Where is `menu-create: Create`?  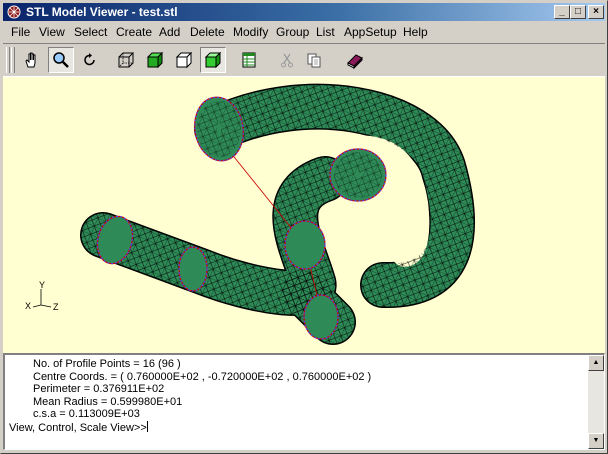
menu-create: Create is located at coordinates (134, 32).